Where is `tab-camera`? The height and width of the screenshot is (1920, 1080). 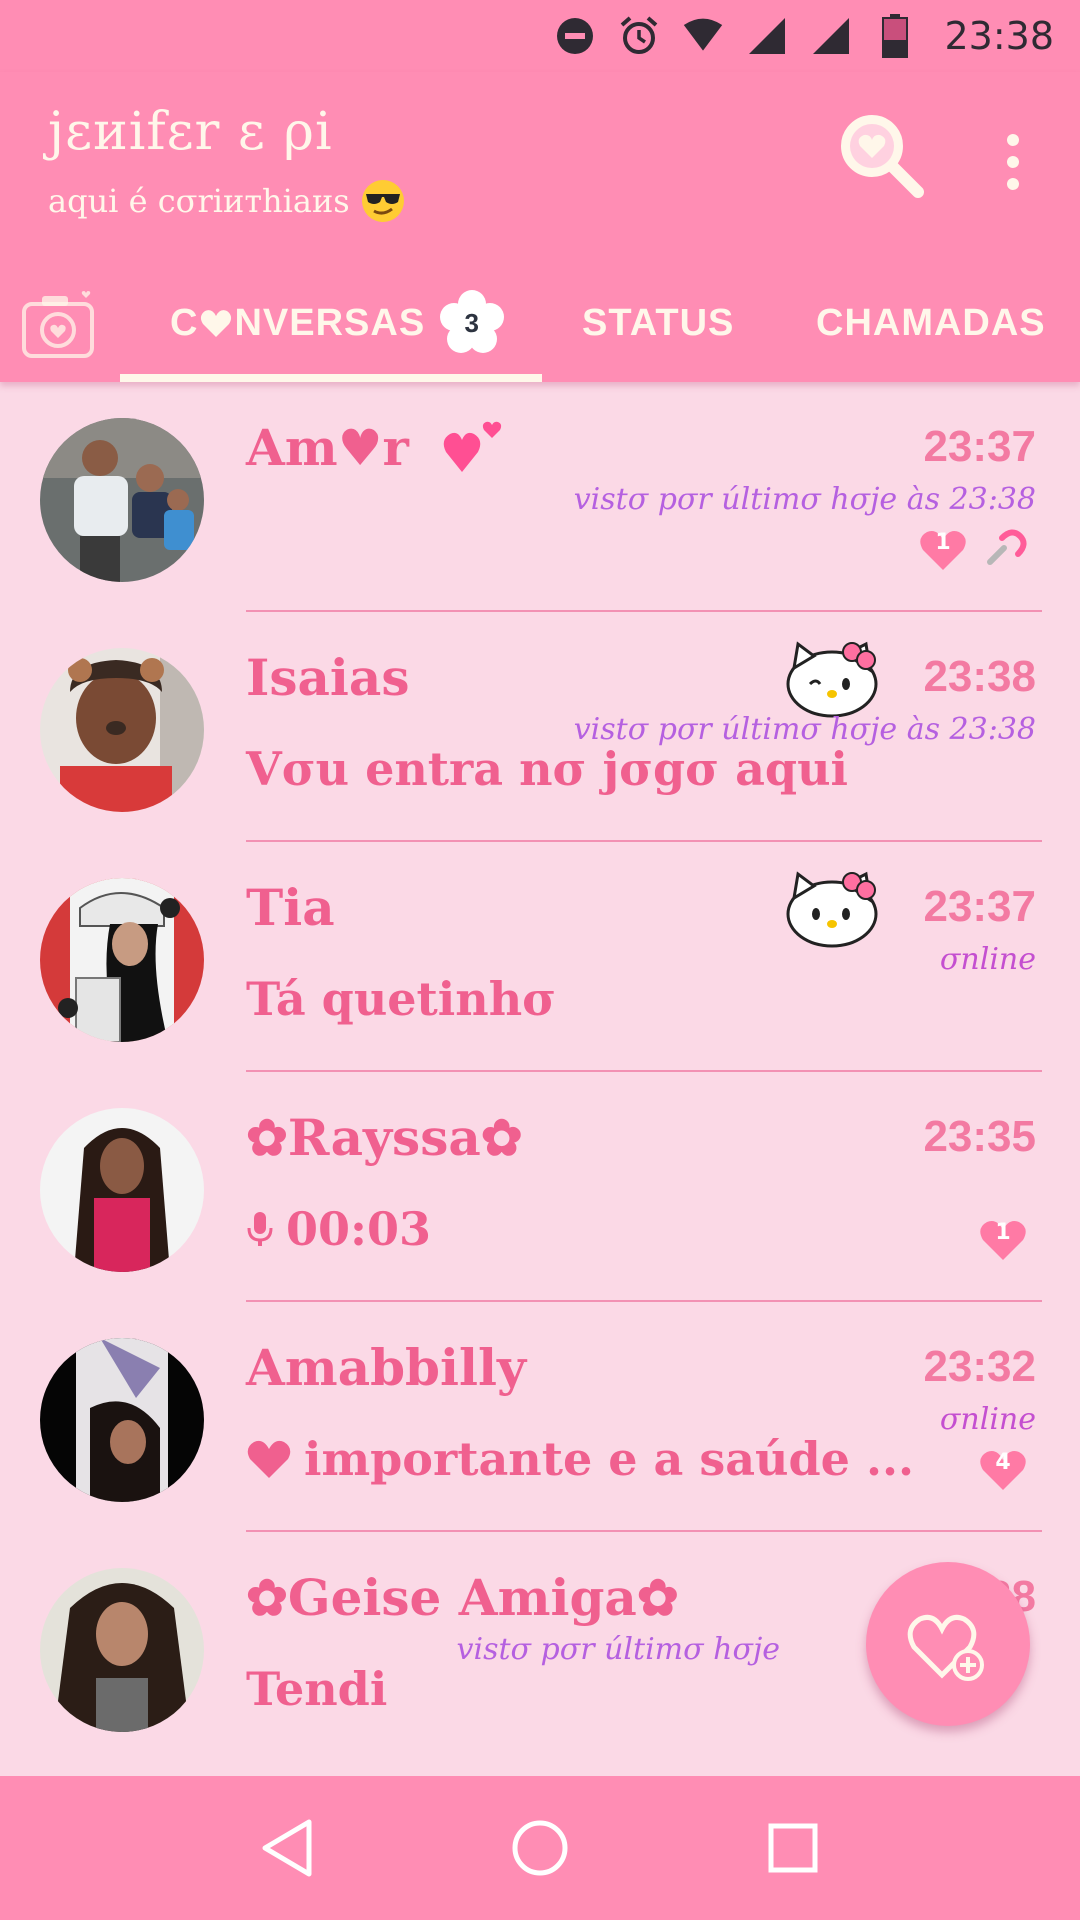
tab-camera is located at coordinates (59, 325).